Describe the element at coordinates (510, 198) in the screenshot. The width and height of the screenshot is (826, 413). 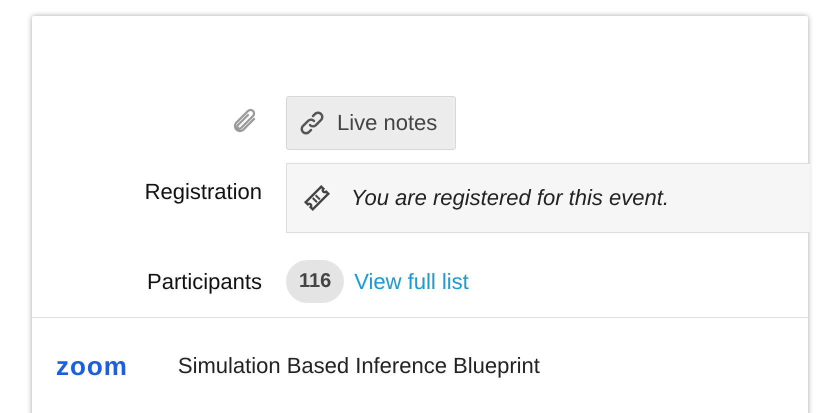
I see `registration-message: You are registered for this event.` at that location.